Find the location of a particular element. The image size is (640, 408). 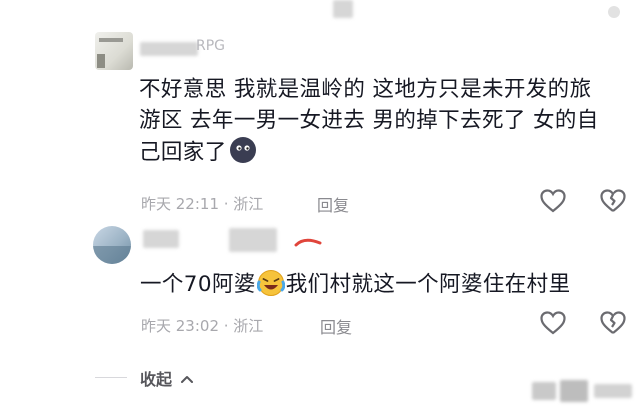

blurred-dot-top is located at coordinates (614, 12).